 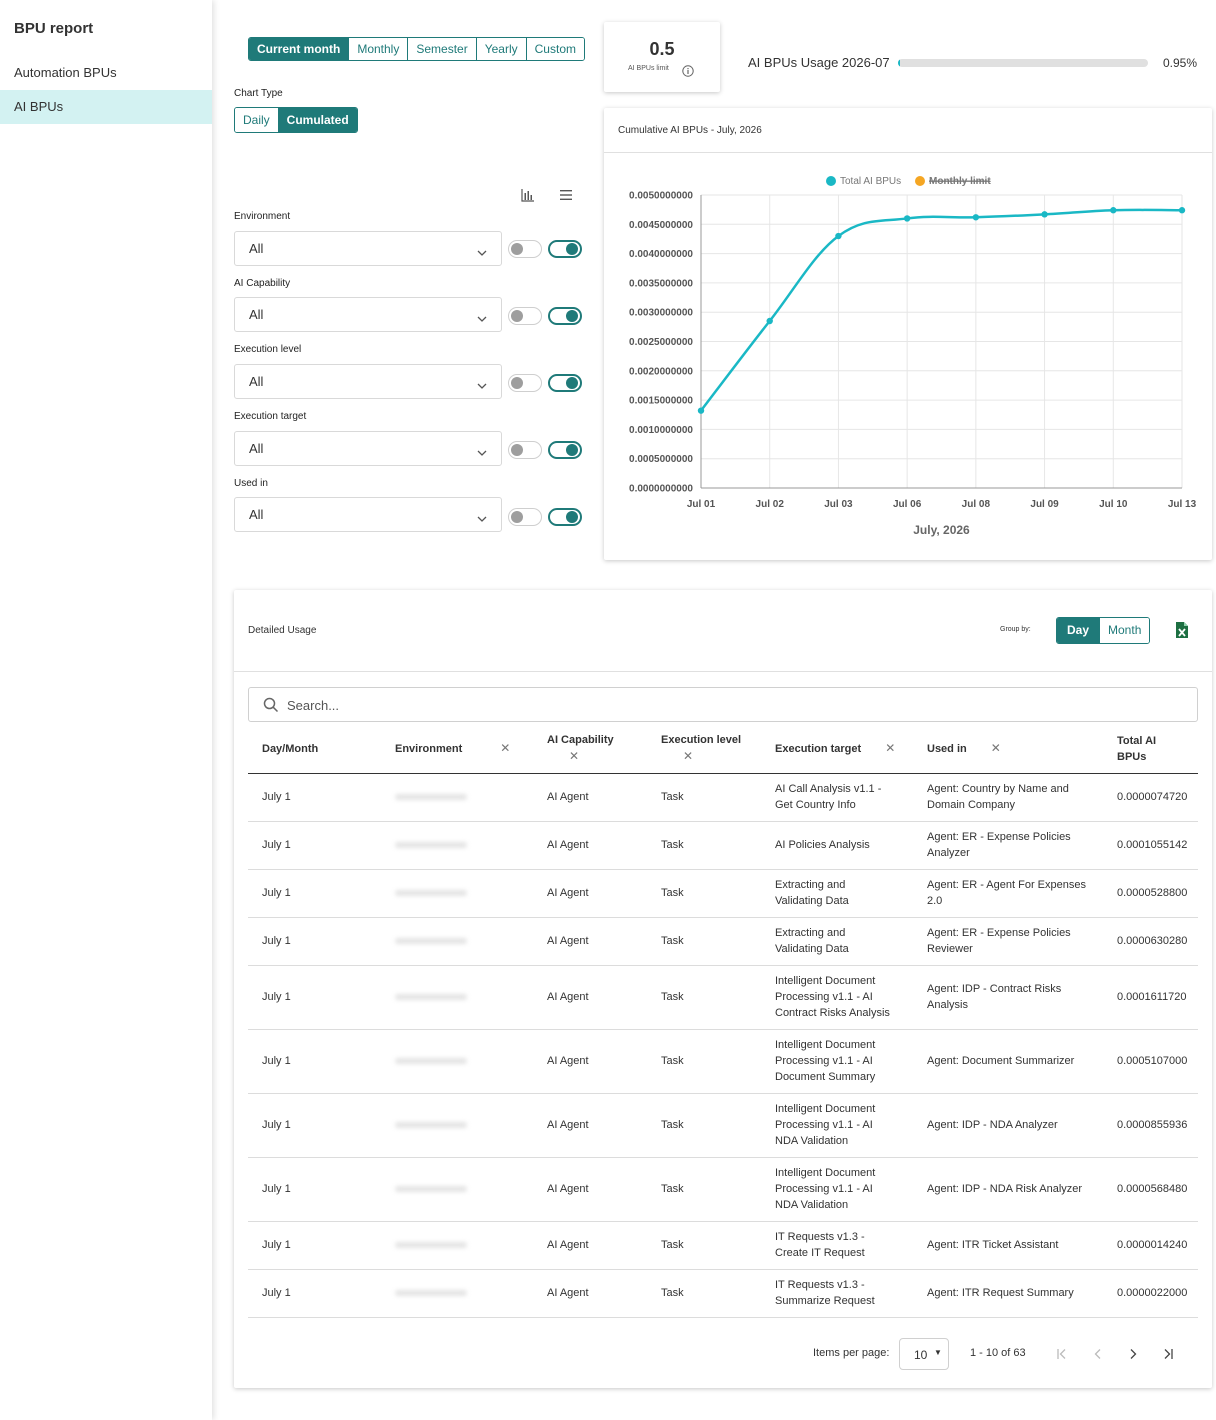 What do you see at coordinates (704, 749) in the screenshot?
I see `col-execution-level: Execution level ✕` at bounding box center [704, 749].